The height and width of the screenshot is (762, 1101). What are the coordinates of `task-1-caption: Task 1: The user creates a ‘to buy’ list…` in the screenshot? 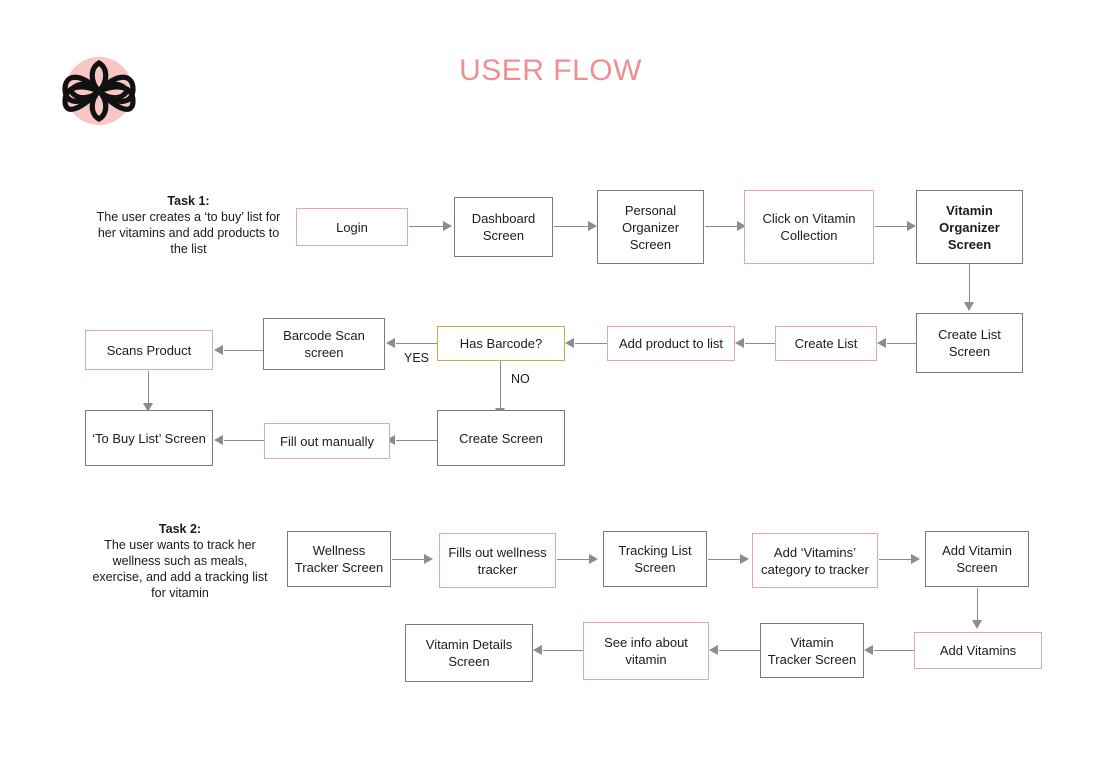 It's located at (188, 225).